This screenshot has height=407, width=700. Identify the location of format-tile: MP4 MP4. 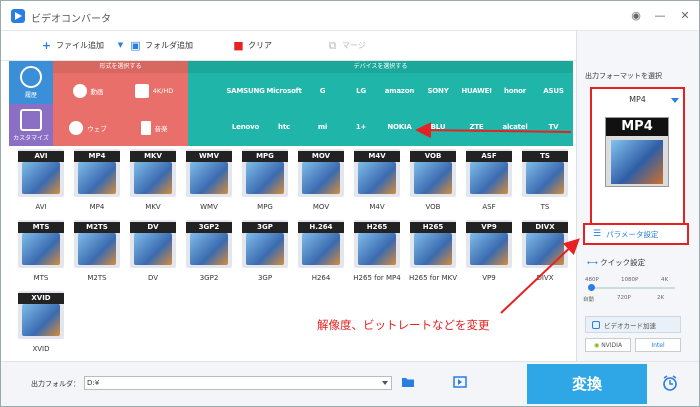
(97, 184).